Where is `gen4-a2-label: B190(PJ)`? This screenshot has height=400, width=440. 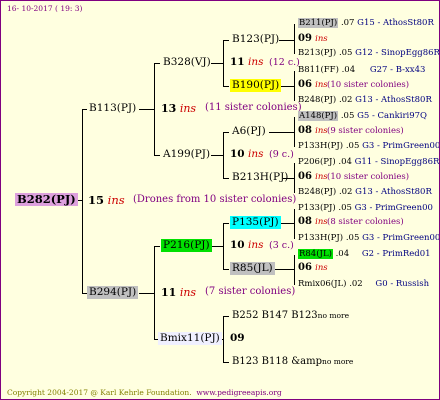 gen4-a2-label: B190(PJ) is located at coordinates (256, 85).